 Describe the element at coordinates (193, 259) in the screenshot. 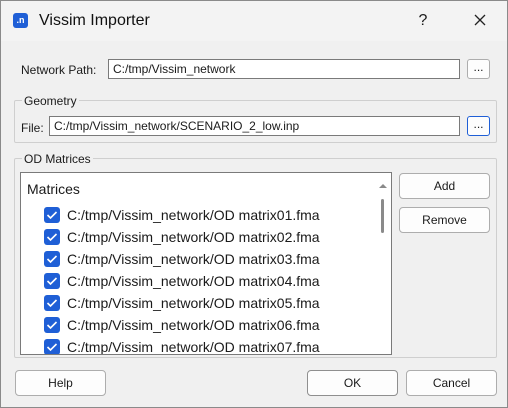

I see `list-item-label: C:/tmp/Vissim_network/OD matrix03.fma` at that location.